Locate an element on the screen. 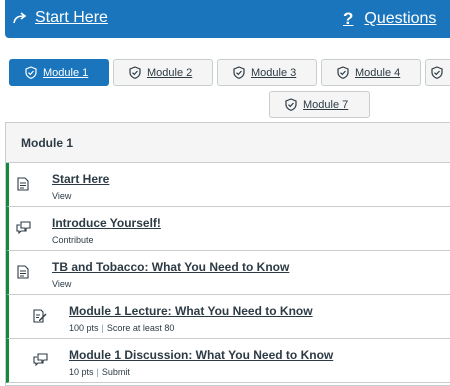  tab-module-4: Module 4 is located at coordinates (371, 72).